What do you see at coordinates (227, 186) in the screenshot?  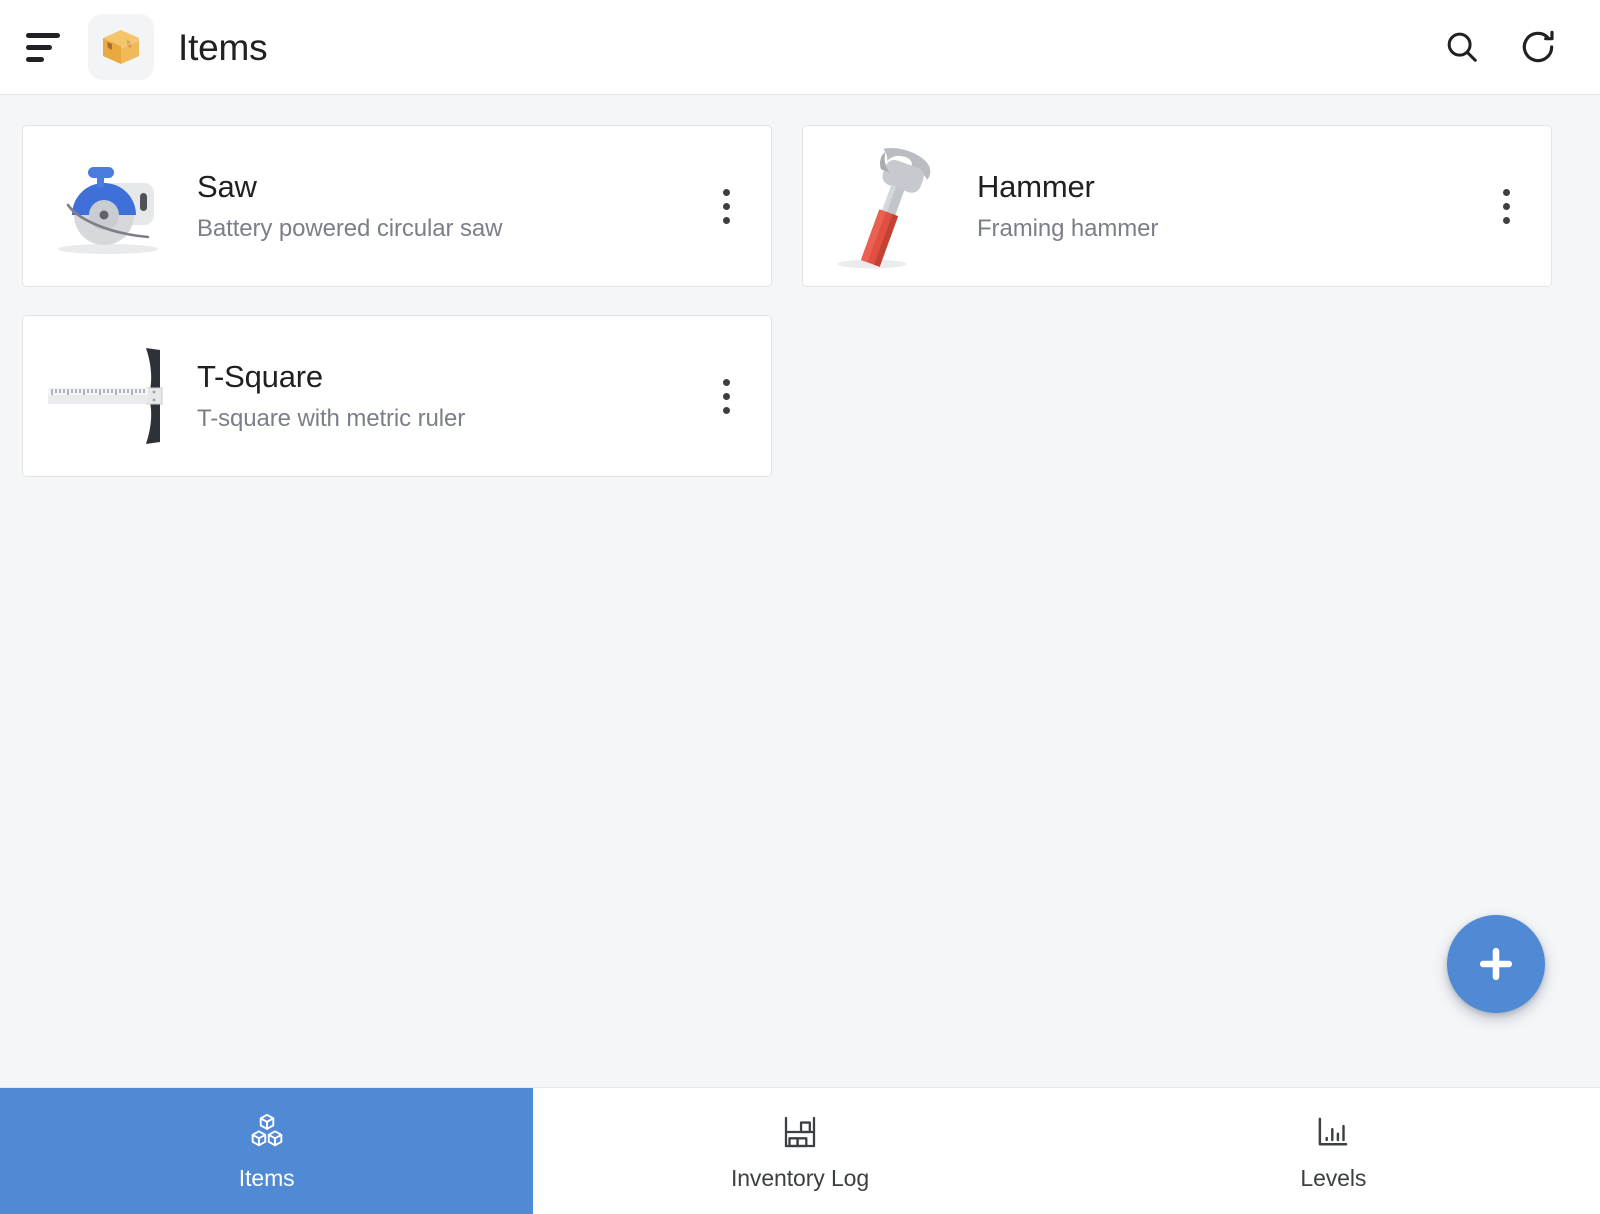 I see `item-name: Saw` at bounding box center [227, 186].